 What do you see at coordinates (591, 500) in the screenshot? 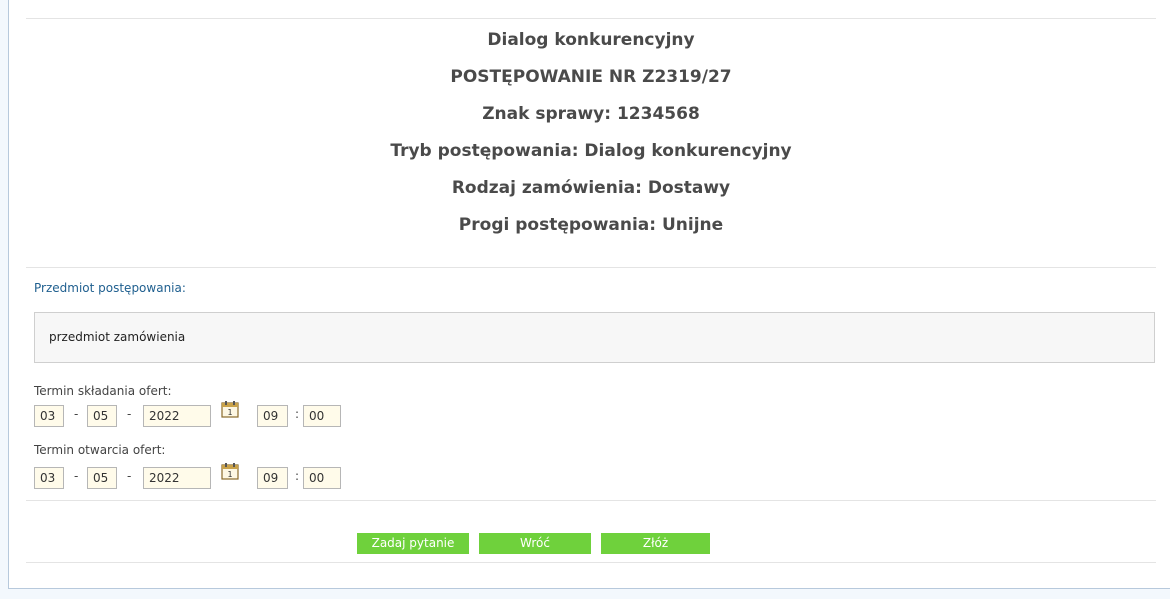
I see `divider-form` at bounding box center [591, 500].